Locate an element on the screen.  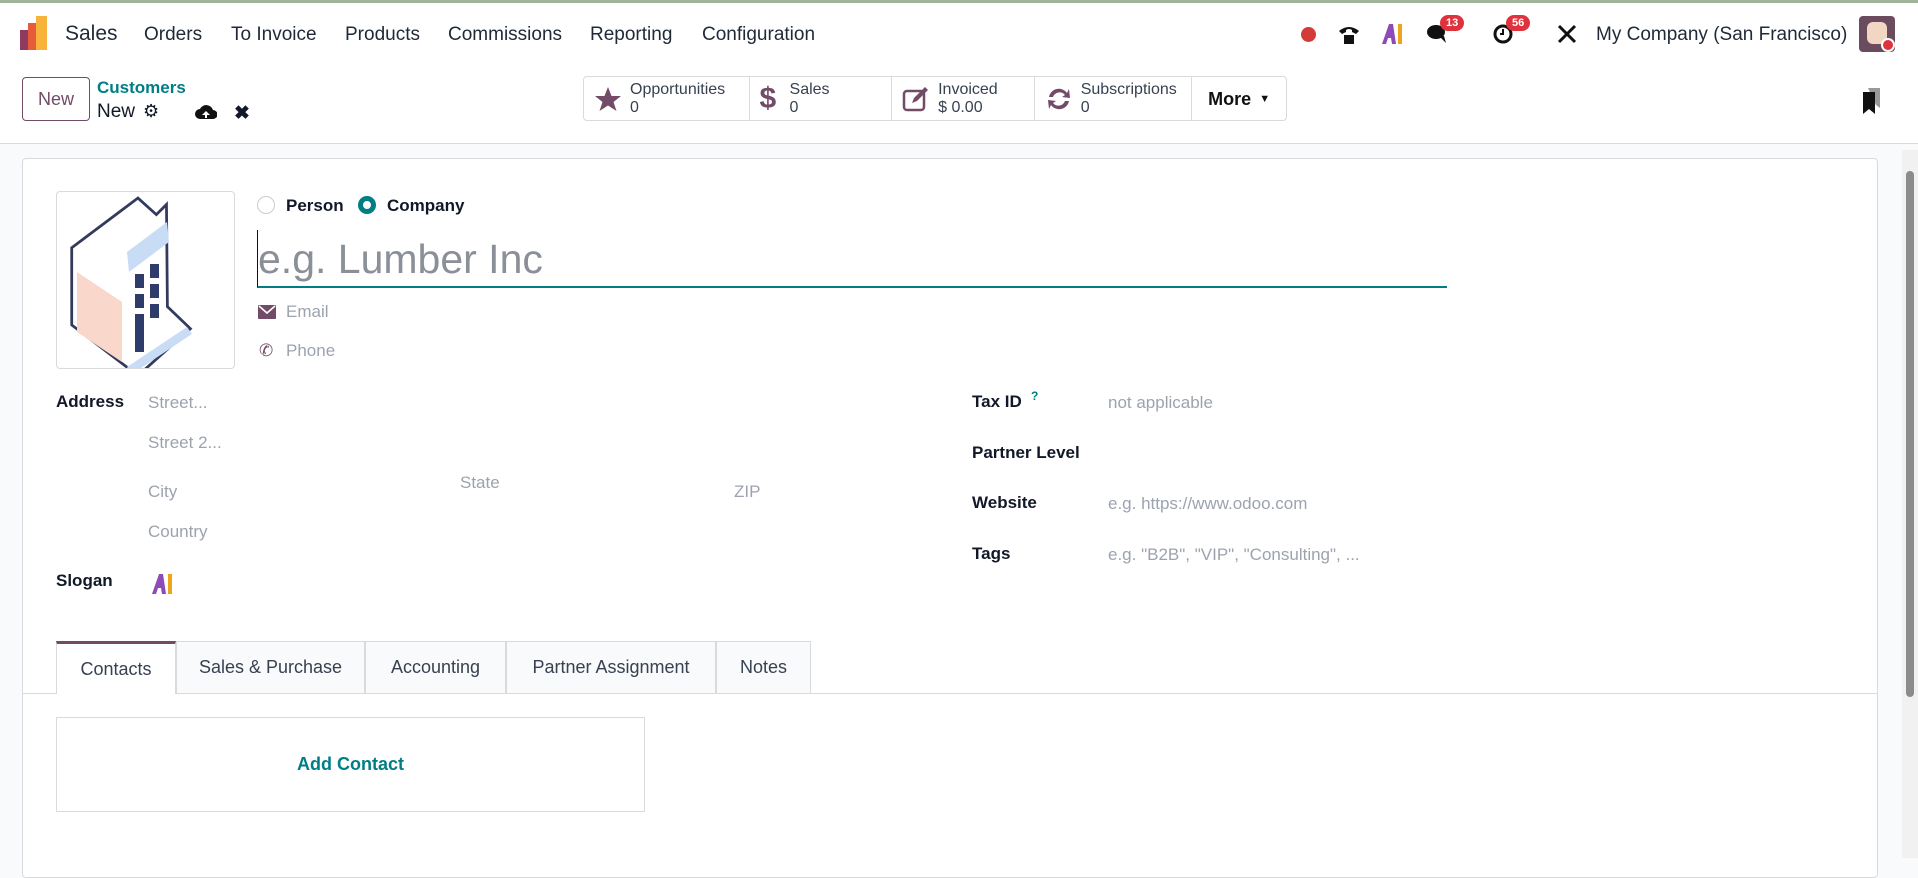
phone-icon-small: ✆ is located at coordinates (266, 350).